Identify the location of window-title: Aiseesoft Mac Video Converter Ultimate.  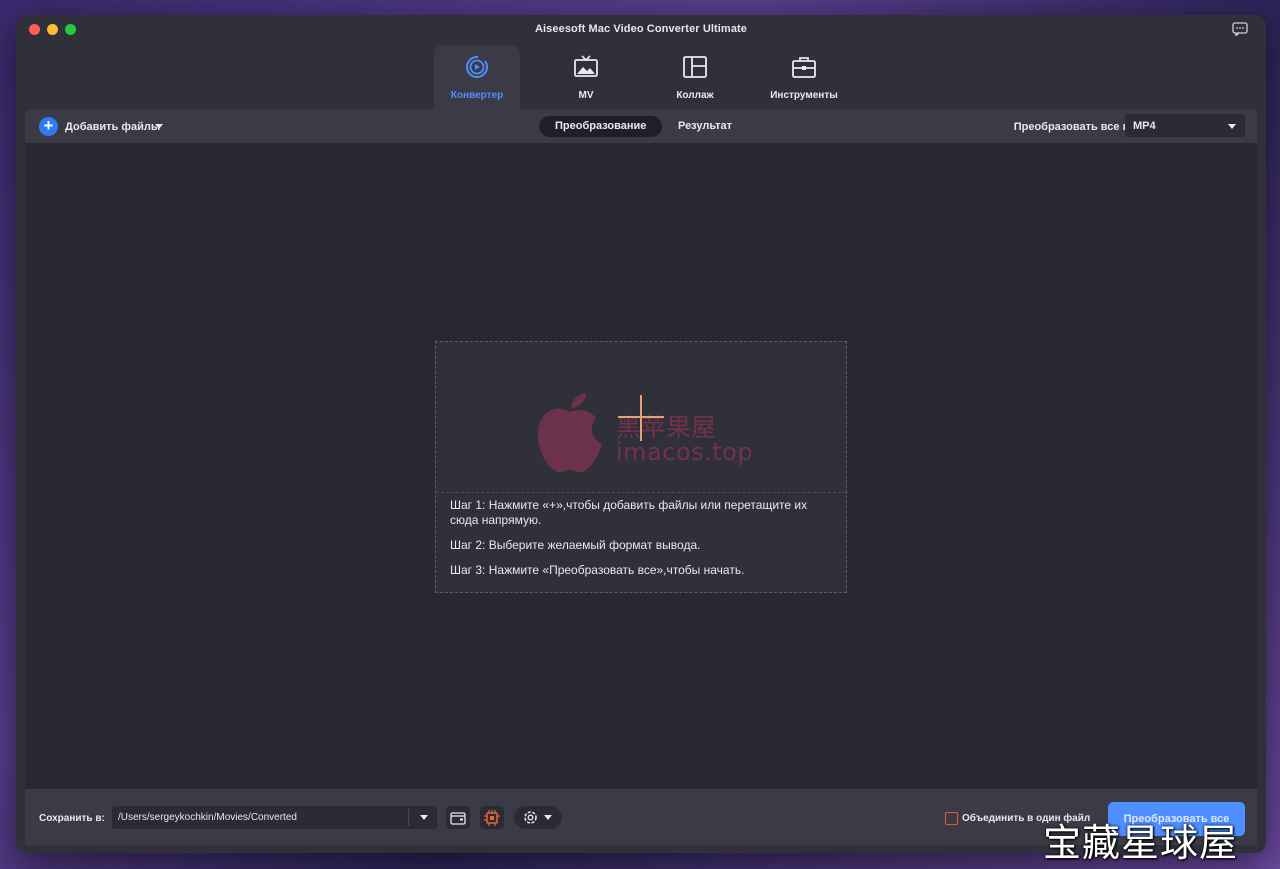
(641, 29).